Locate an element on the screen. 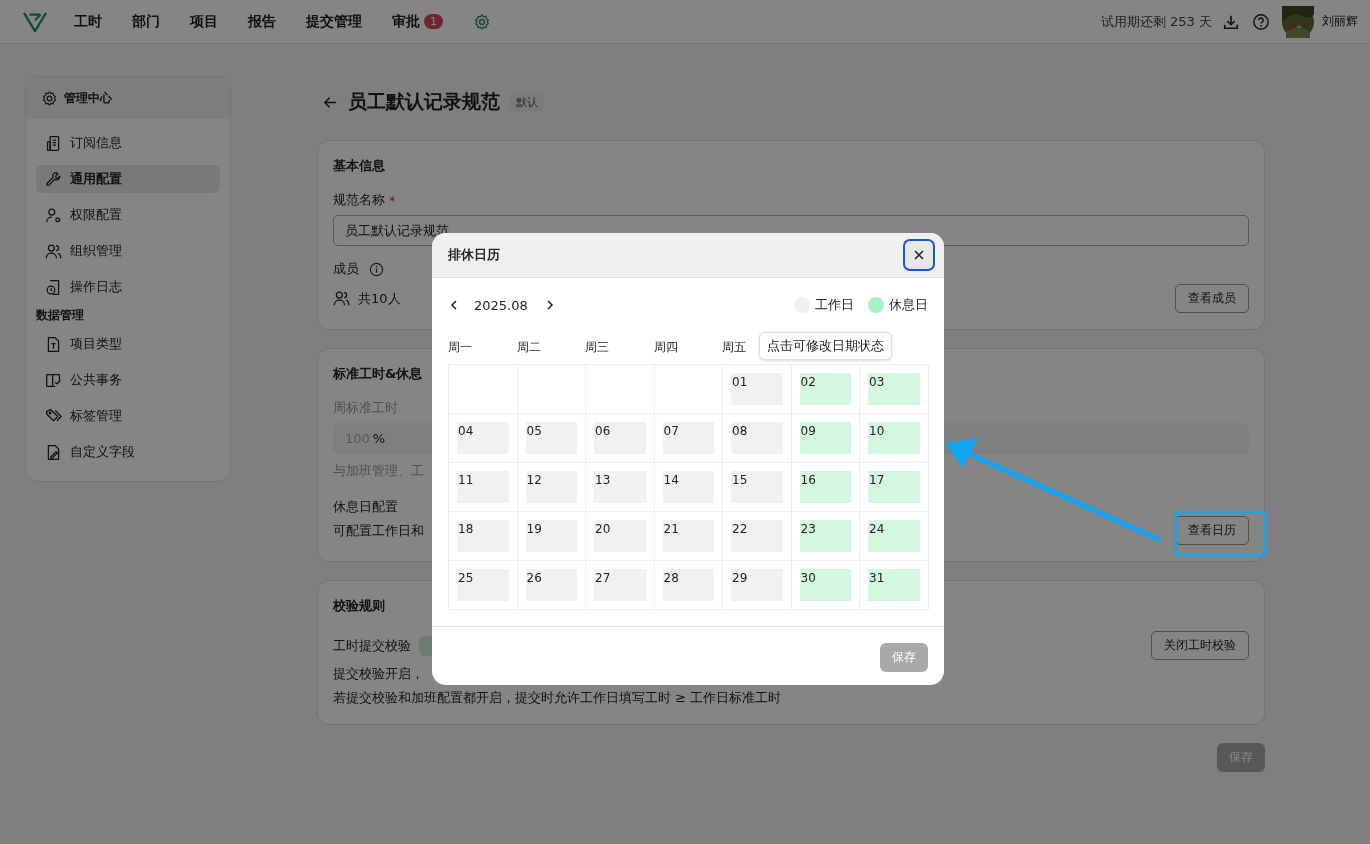 The width and height of the screenshot is (1370, 844). calendar-day: 26 is located at coordinates (551, 585).